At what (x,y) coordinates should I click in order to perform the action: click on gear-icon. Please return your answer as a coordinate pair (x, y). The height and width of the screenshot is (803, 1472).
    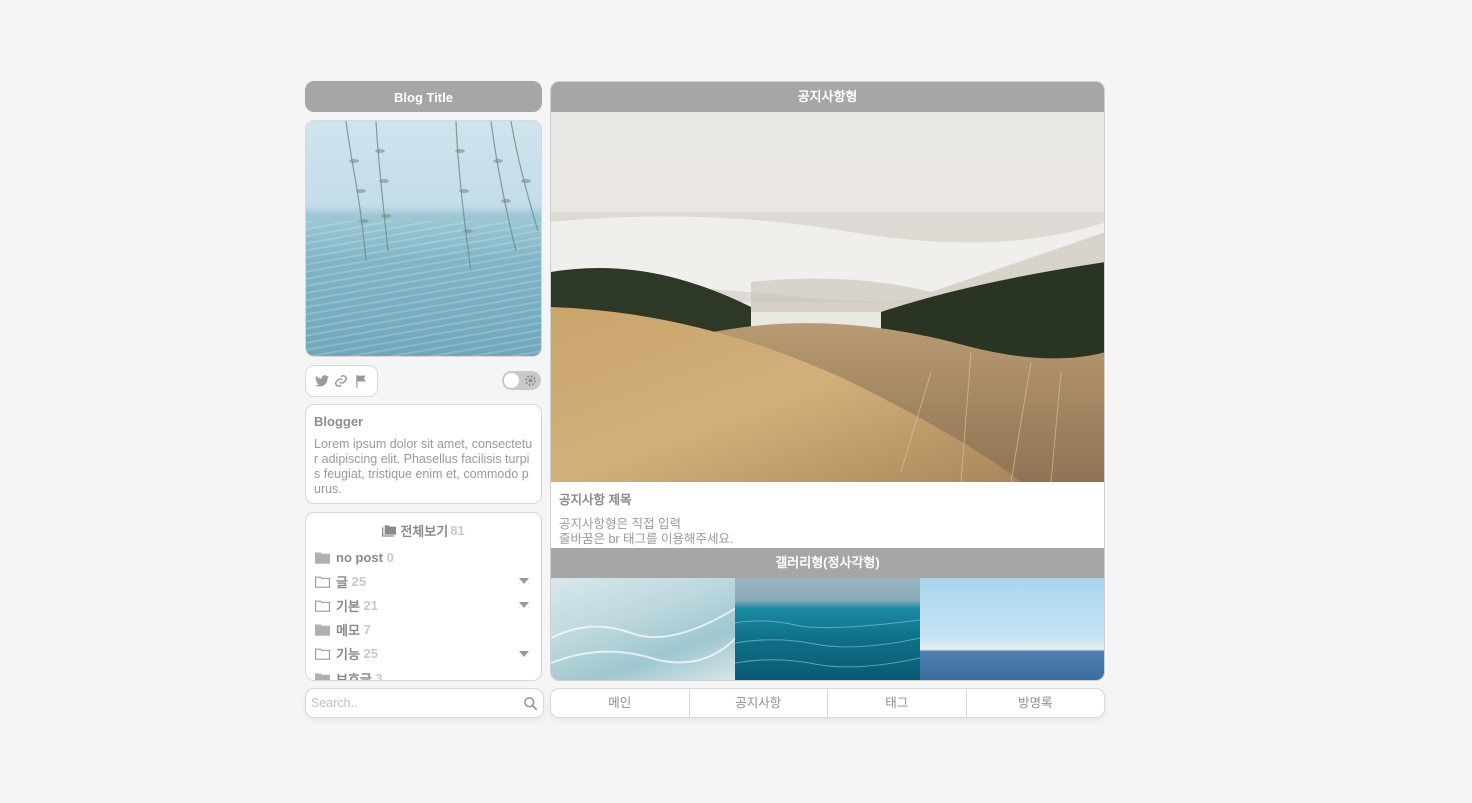
    Looking at the image, I should click on (530, 380).